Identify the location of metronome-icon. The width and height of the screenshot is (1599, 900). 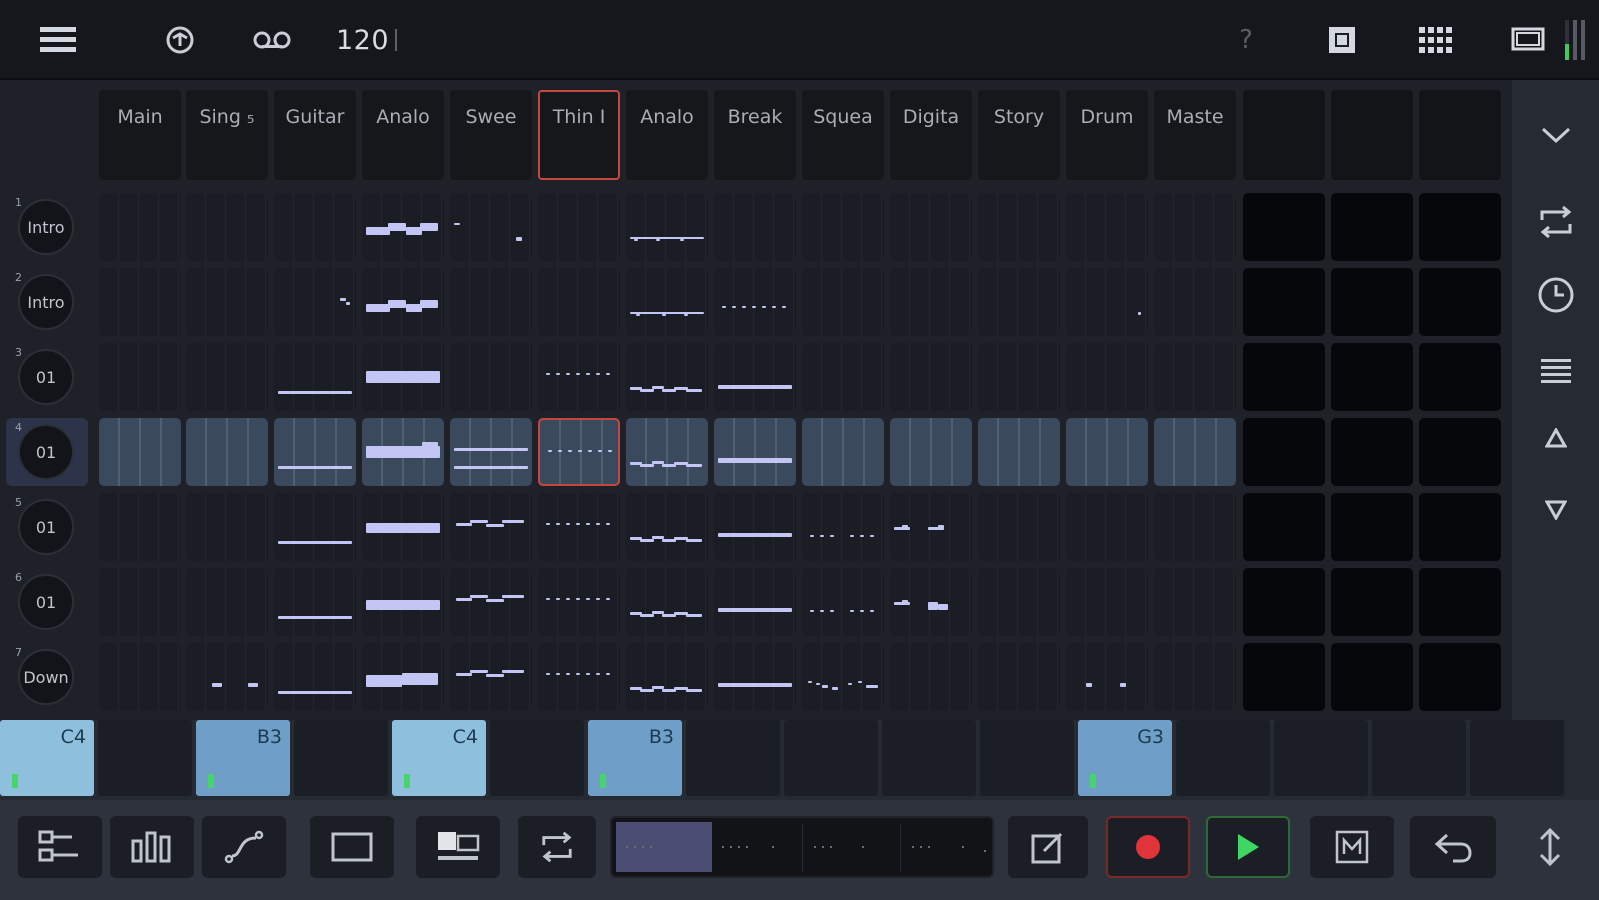
(180, 40).